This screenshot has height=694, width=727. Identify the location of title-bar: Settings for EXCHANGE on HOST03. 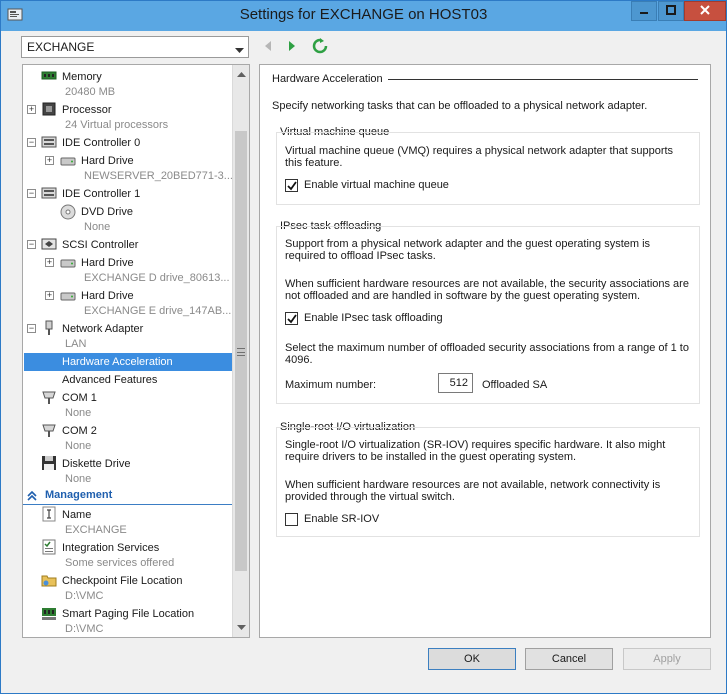
(363, 16).